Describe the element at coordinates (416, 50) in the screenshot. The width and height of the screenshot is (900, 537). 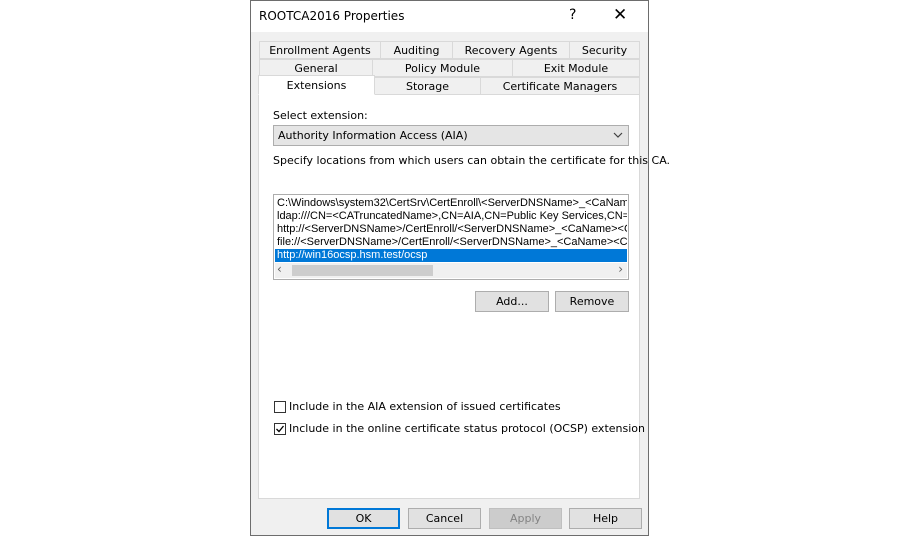
I see `tab-auditing: Auditing` at that location.